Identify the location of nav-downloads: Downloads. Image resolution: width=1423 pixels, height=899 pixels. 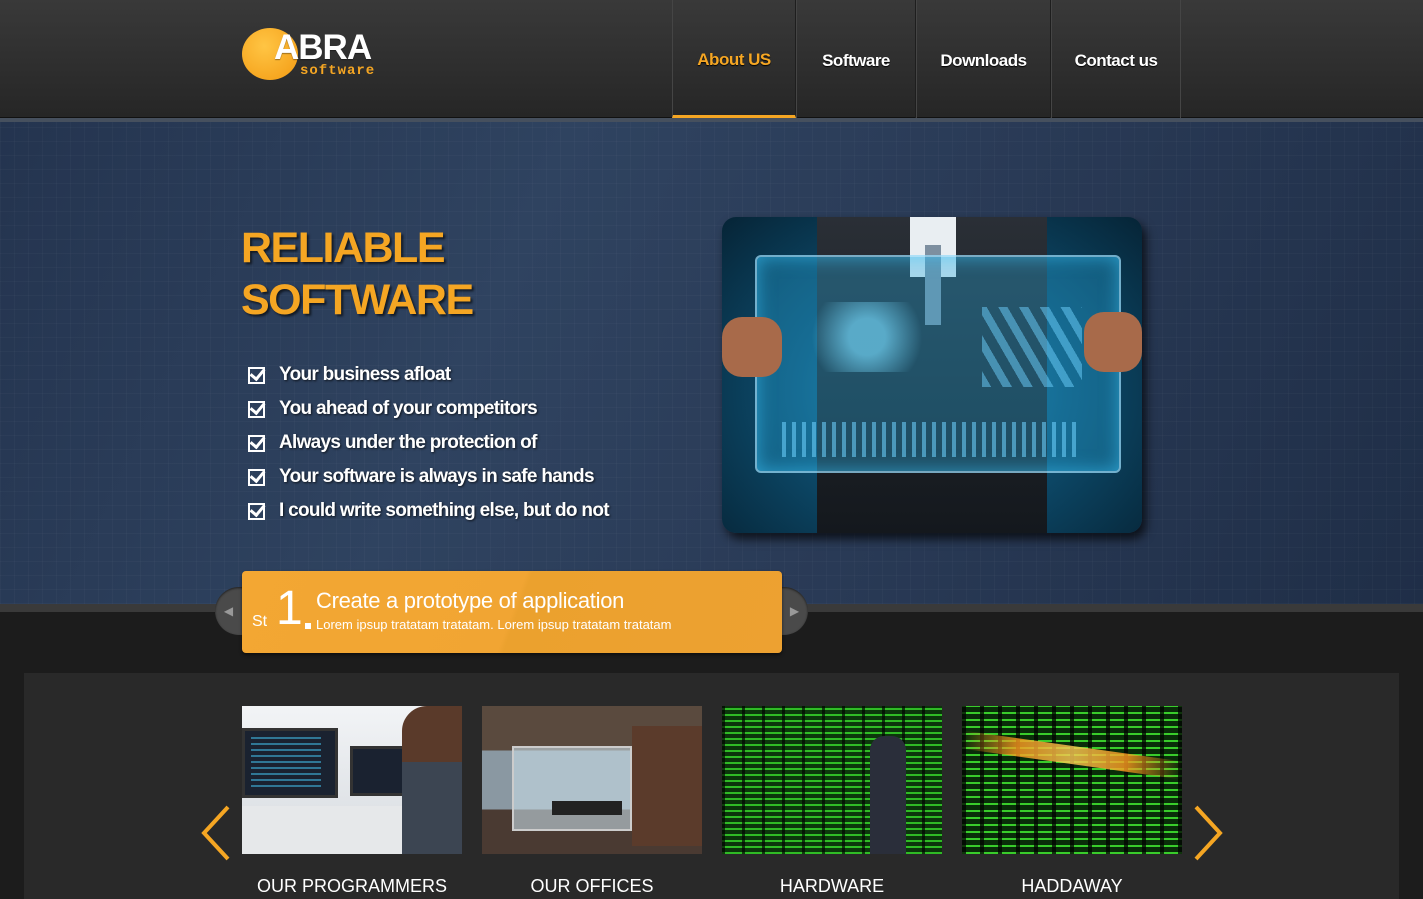
(983, 59).